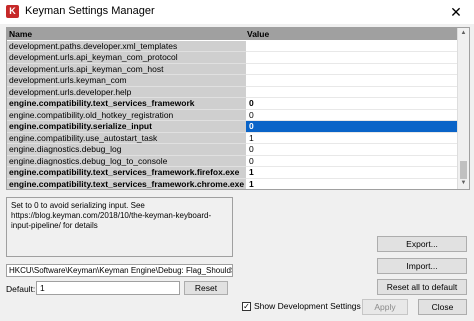  I want to click on show-development-checkbox: ✓, so click(246, 306).